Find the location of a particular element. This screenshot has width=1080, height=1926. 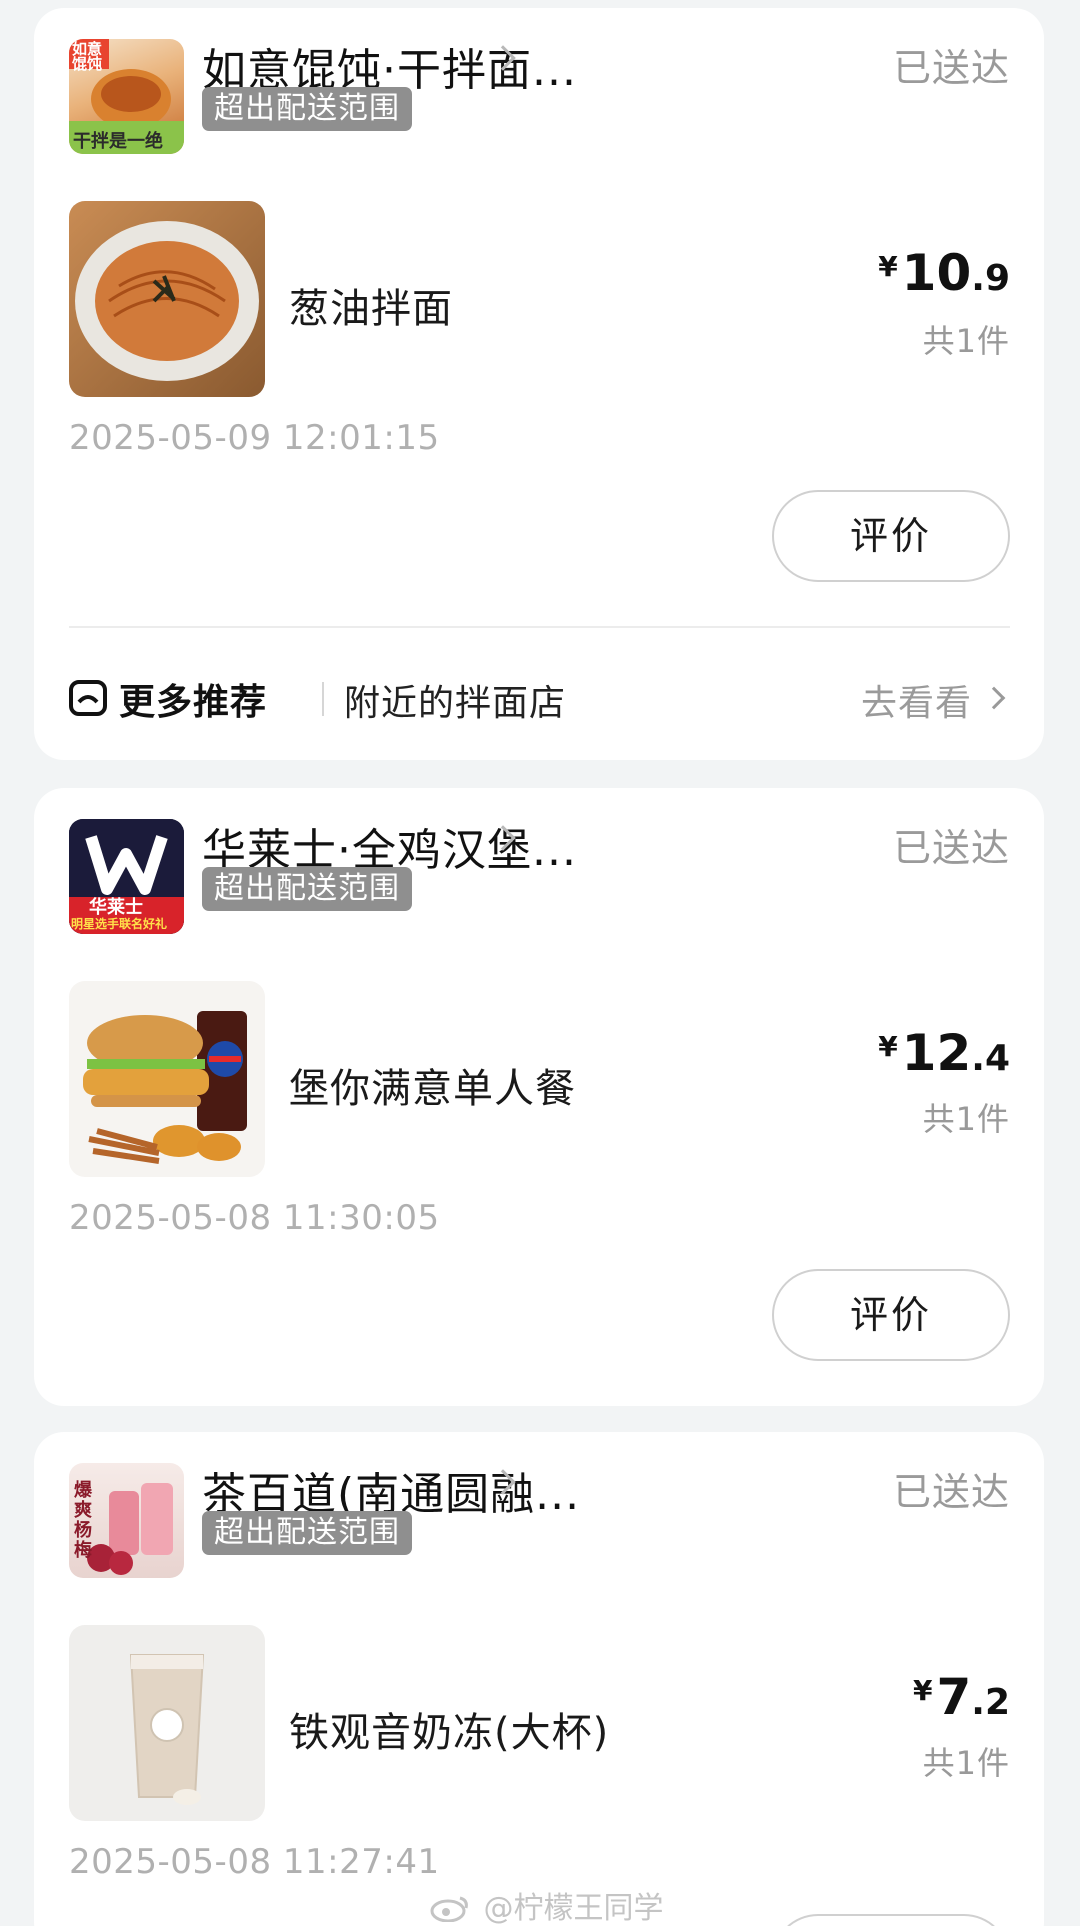

order-time: 2025-05-08 11:30:05 is located at coordinates (254, 1218).